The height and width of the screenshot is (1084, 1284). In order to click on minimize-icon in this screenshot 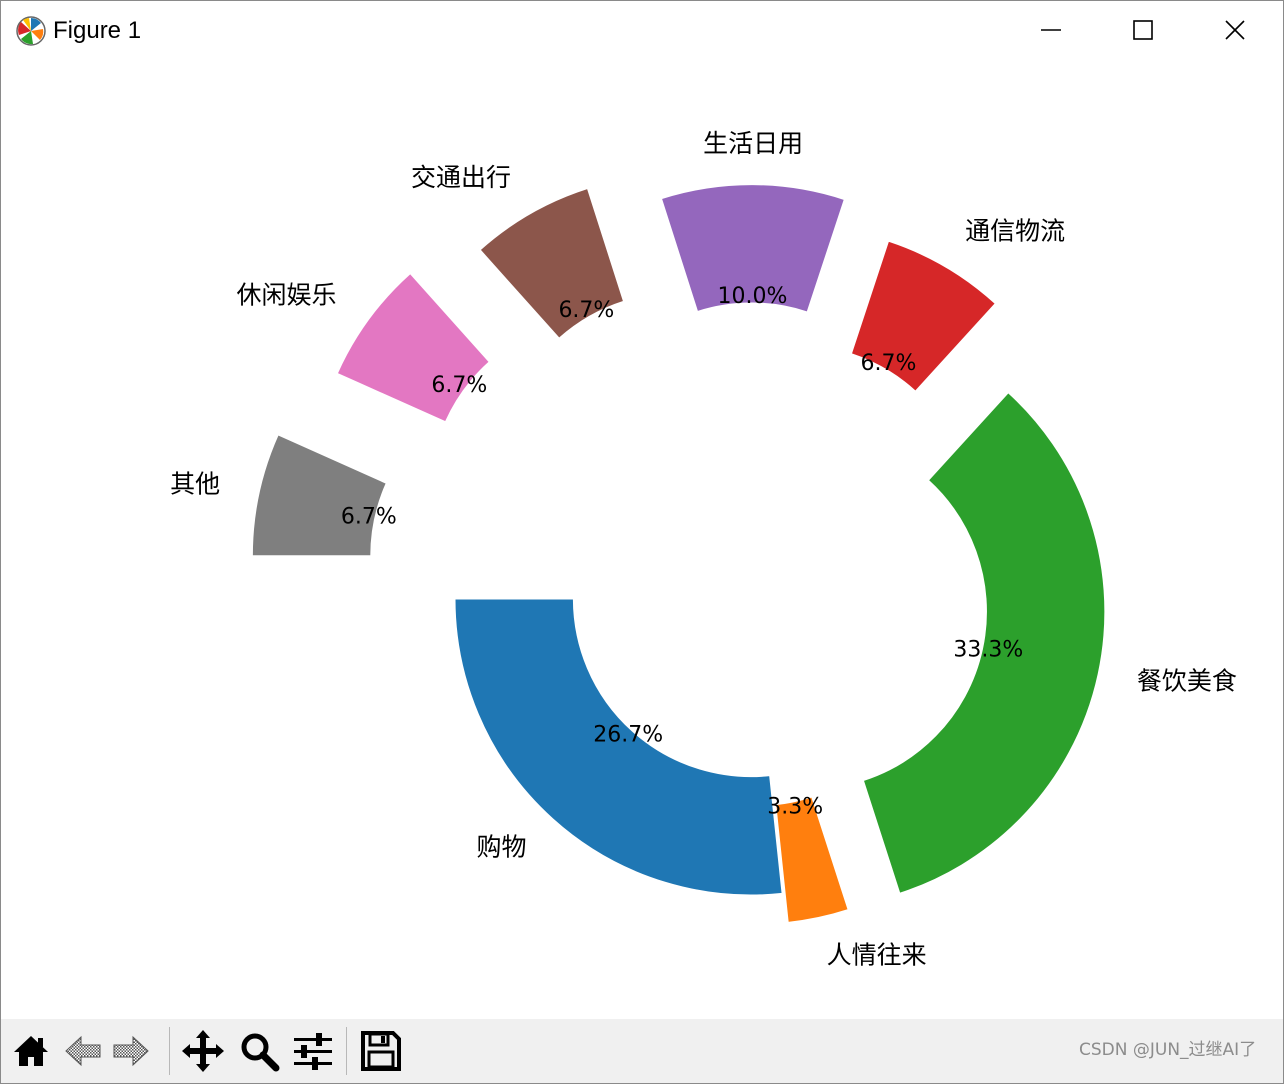, I will do `click(1051, 30)`.